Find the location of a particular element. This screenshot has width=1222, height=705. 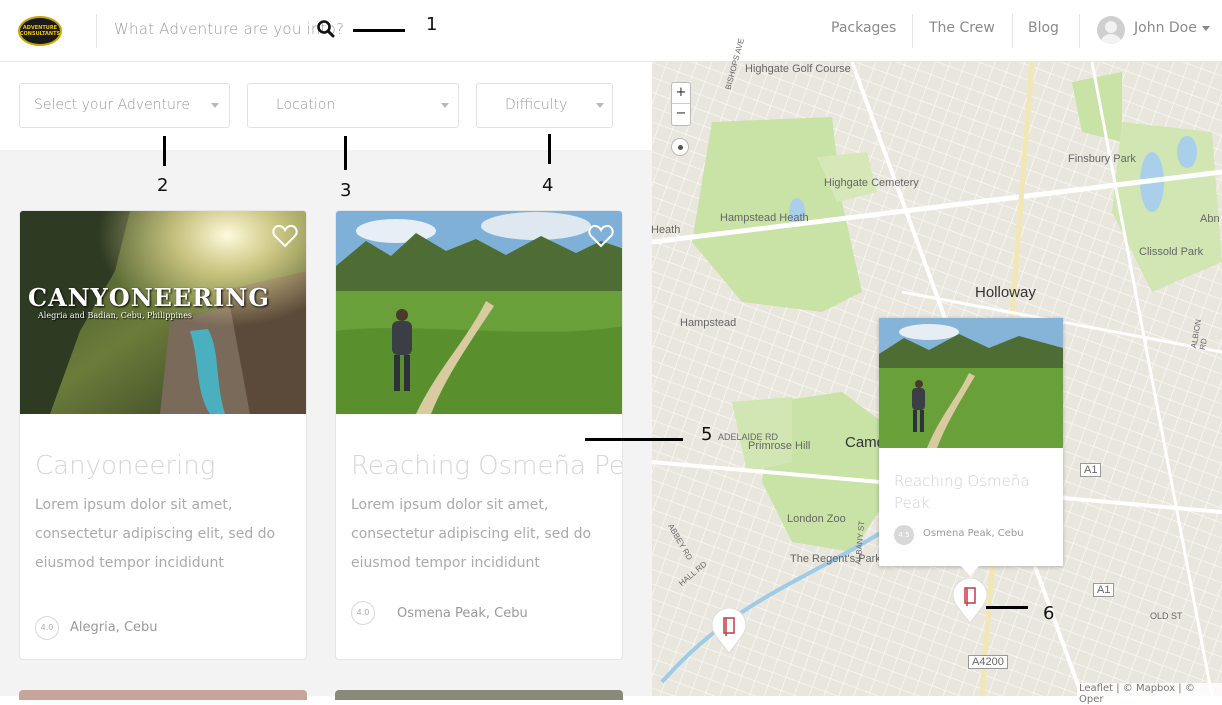

card-image-subtitle: Alegria and Badian, Cebu, Philippines is located at coordinates (115, 315).